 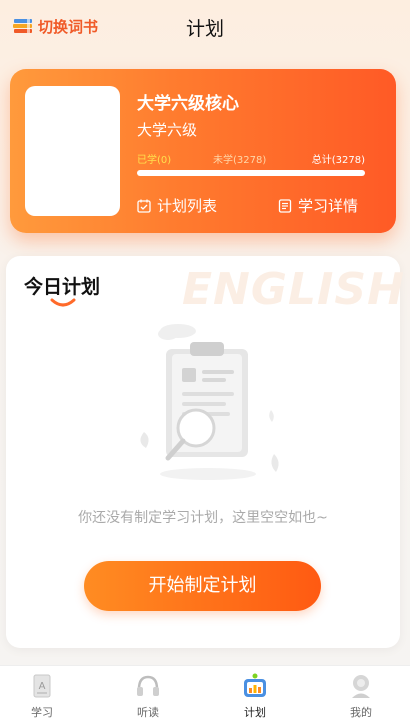 I want to click on study-detail-button: 学习详情, so click(x=318, y=205).